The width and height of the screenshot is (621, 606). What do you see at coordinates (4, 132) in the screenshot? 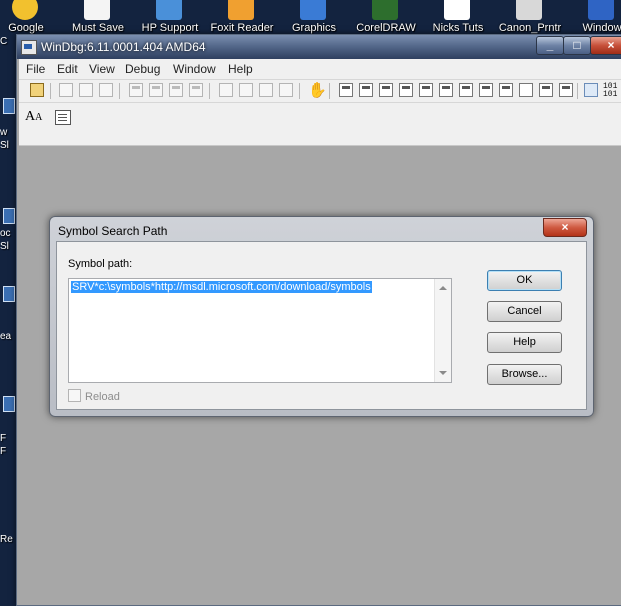
I see `desktop-fragment: w` at bounding box center [4, 132].